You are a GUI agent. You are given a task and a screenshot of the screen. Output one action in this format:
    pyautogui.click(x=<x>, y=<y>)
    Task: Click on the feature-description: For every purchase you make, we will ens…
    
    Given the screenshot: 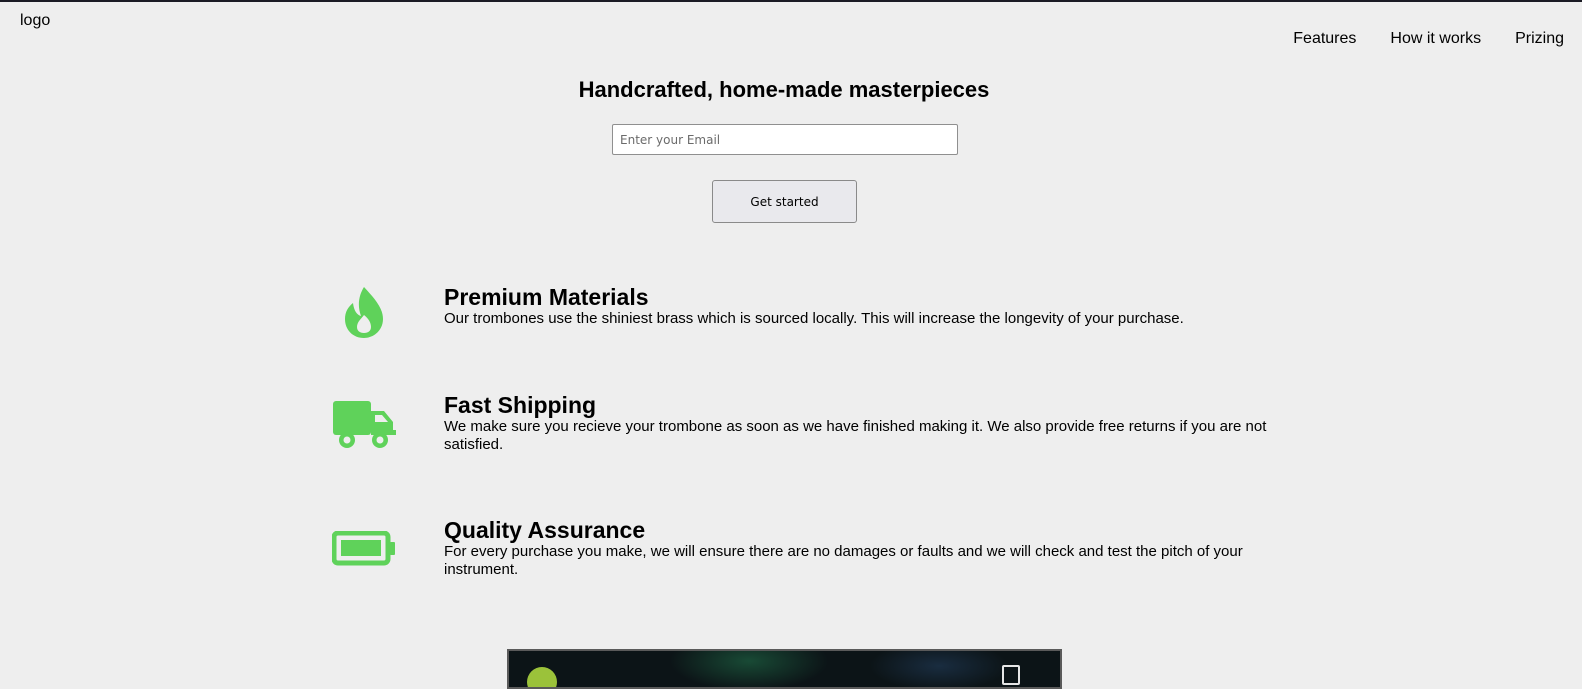 What is the action you would take?
    pyautogui.click(x=843, y=560)
    